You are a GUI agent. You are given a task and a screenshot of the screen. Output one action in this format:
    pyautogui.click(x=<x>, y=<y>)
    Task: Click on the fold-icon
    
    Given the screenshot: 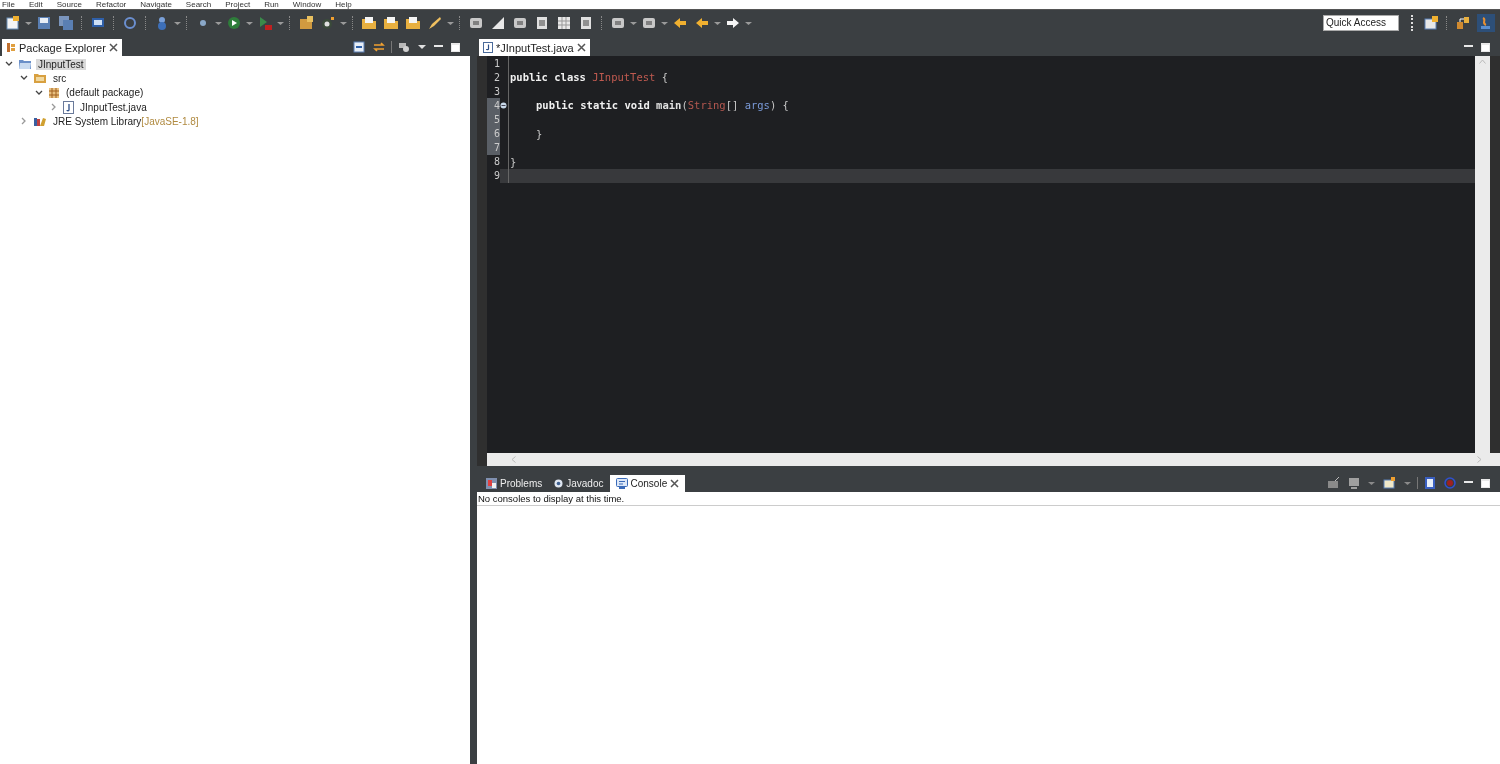 What is the action you would take?
    pyautogui.click(x=503, y=105)
    